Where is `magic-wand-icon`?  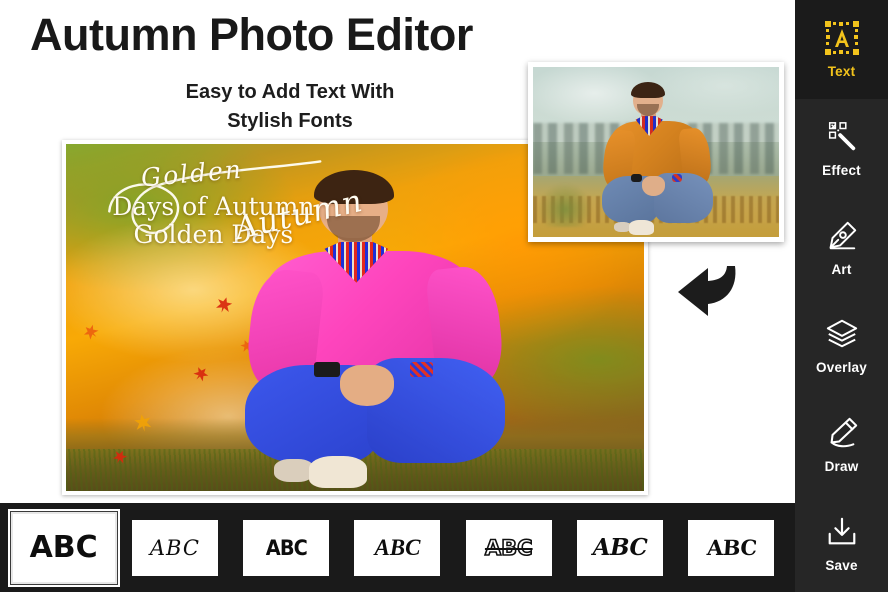
magic-wand-icon is located at coordinates (842, 137).